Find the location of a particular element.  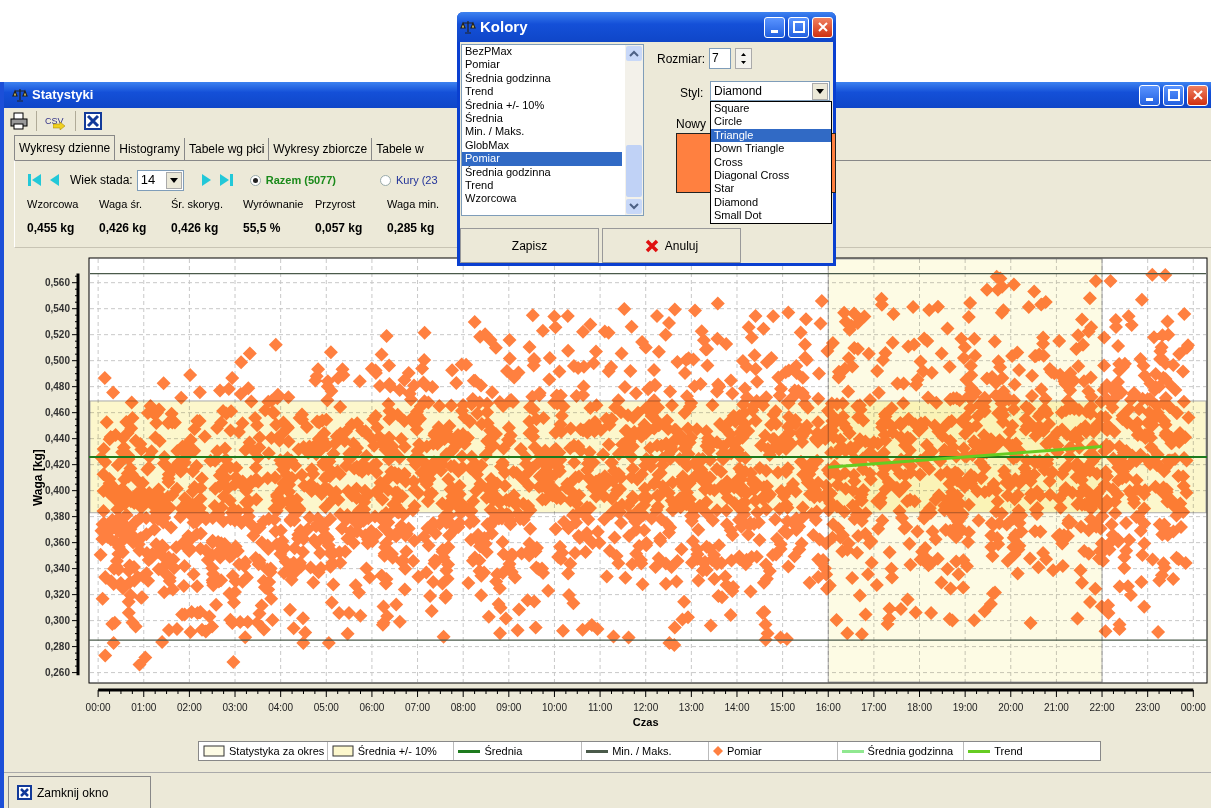

x-tick-label: 09:00 is located at coordinates (509, 707).